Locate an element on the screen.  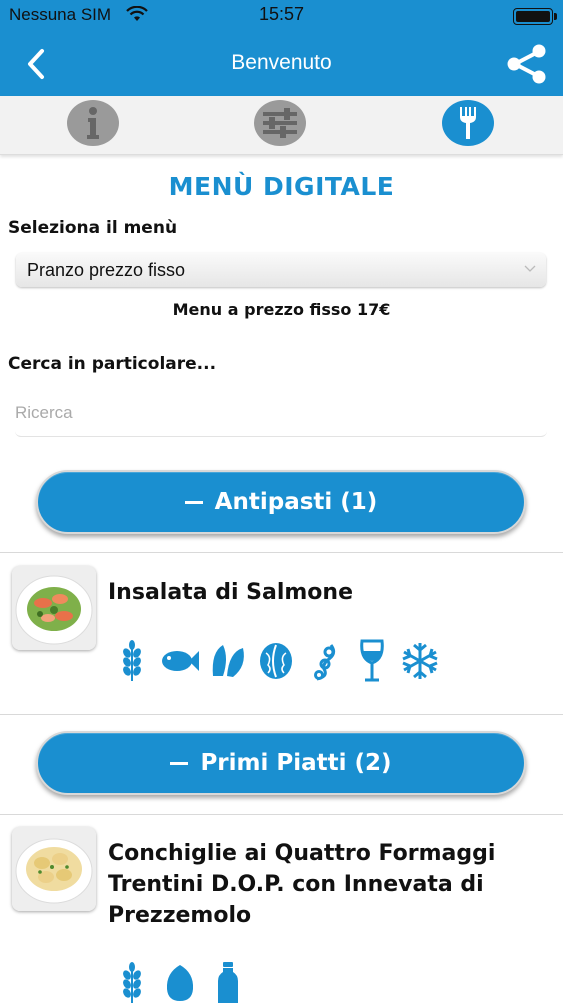
chevron-down-icon is located at coordinates (530, 269).